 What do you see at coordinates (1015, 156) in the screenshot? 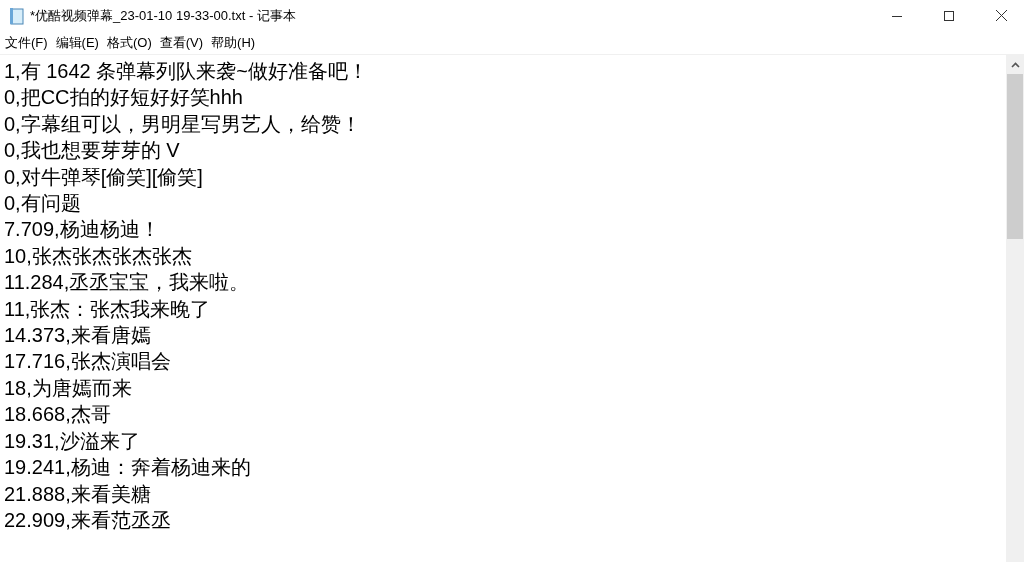
I see `scrollbar-thumb` at bounding box center [1015, 156].